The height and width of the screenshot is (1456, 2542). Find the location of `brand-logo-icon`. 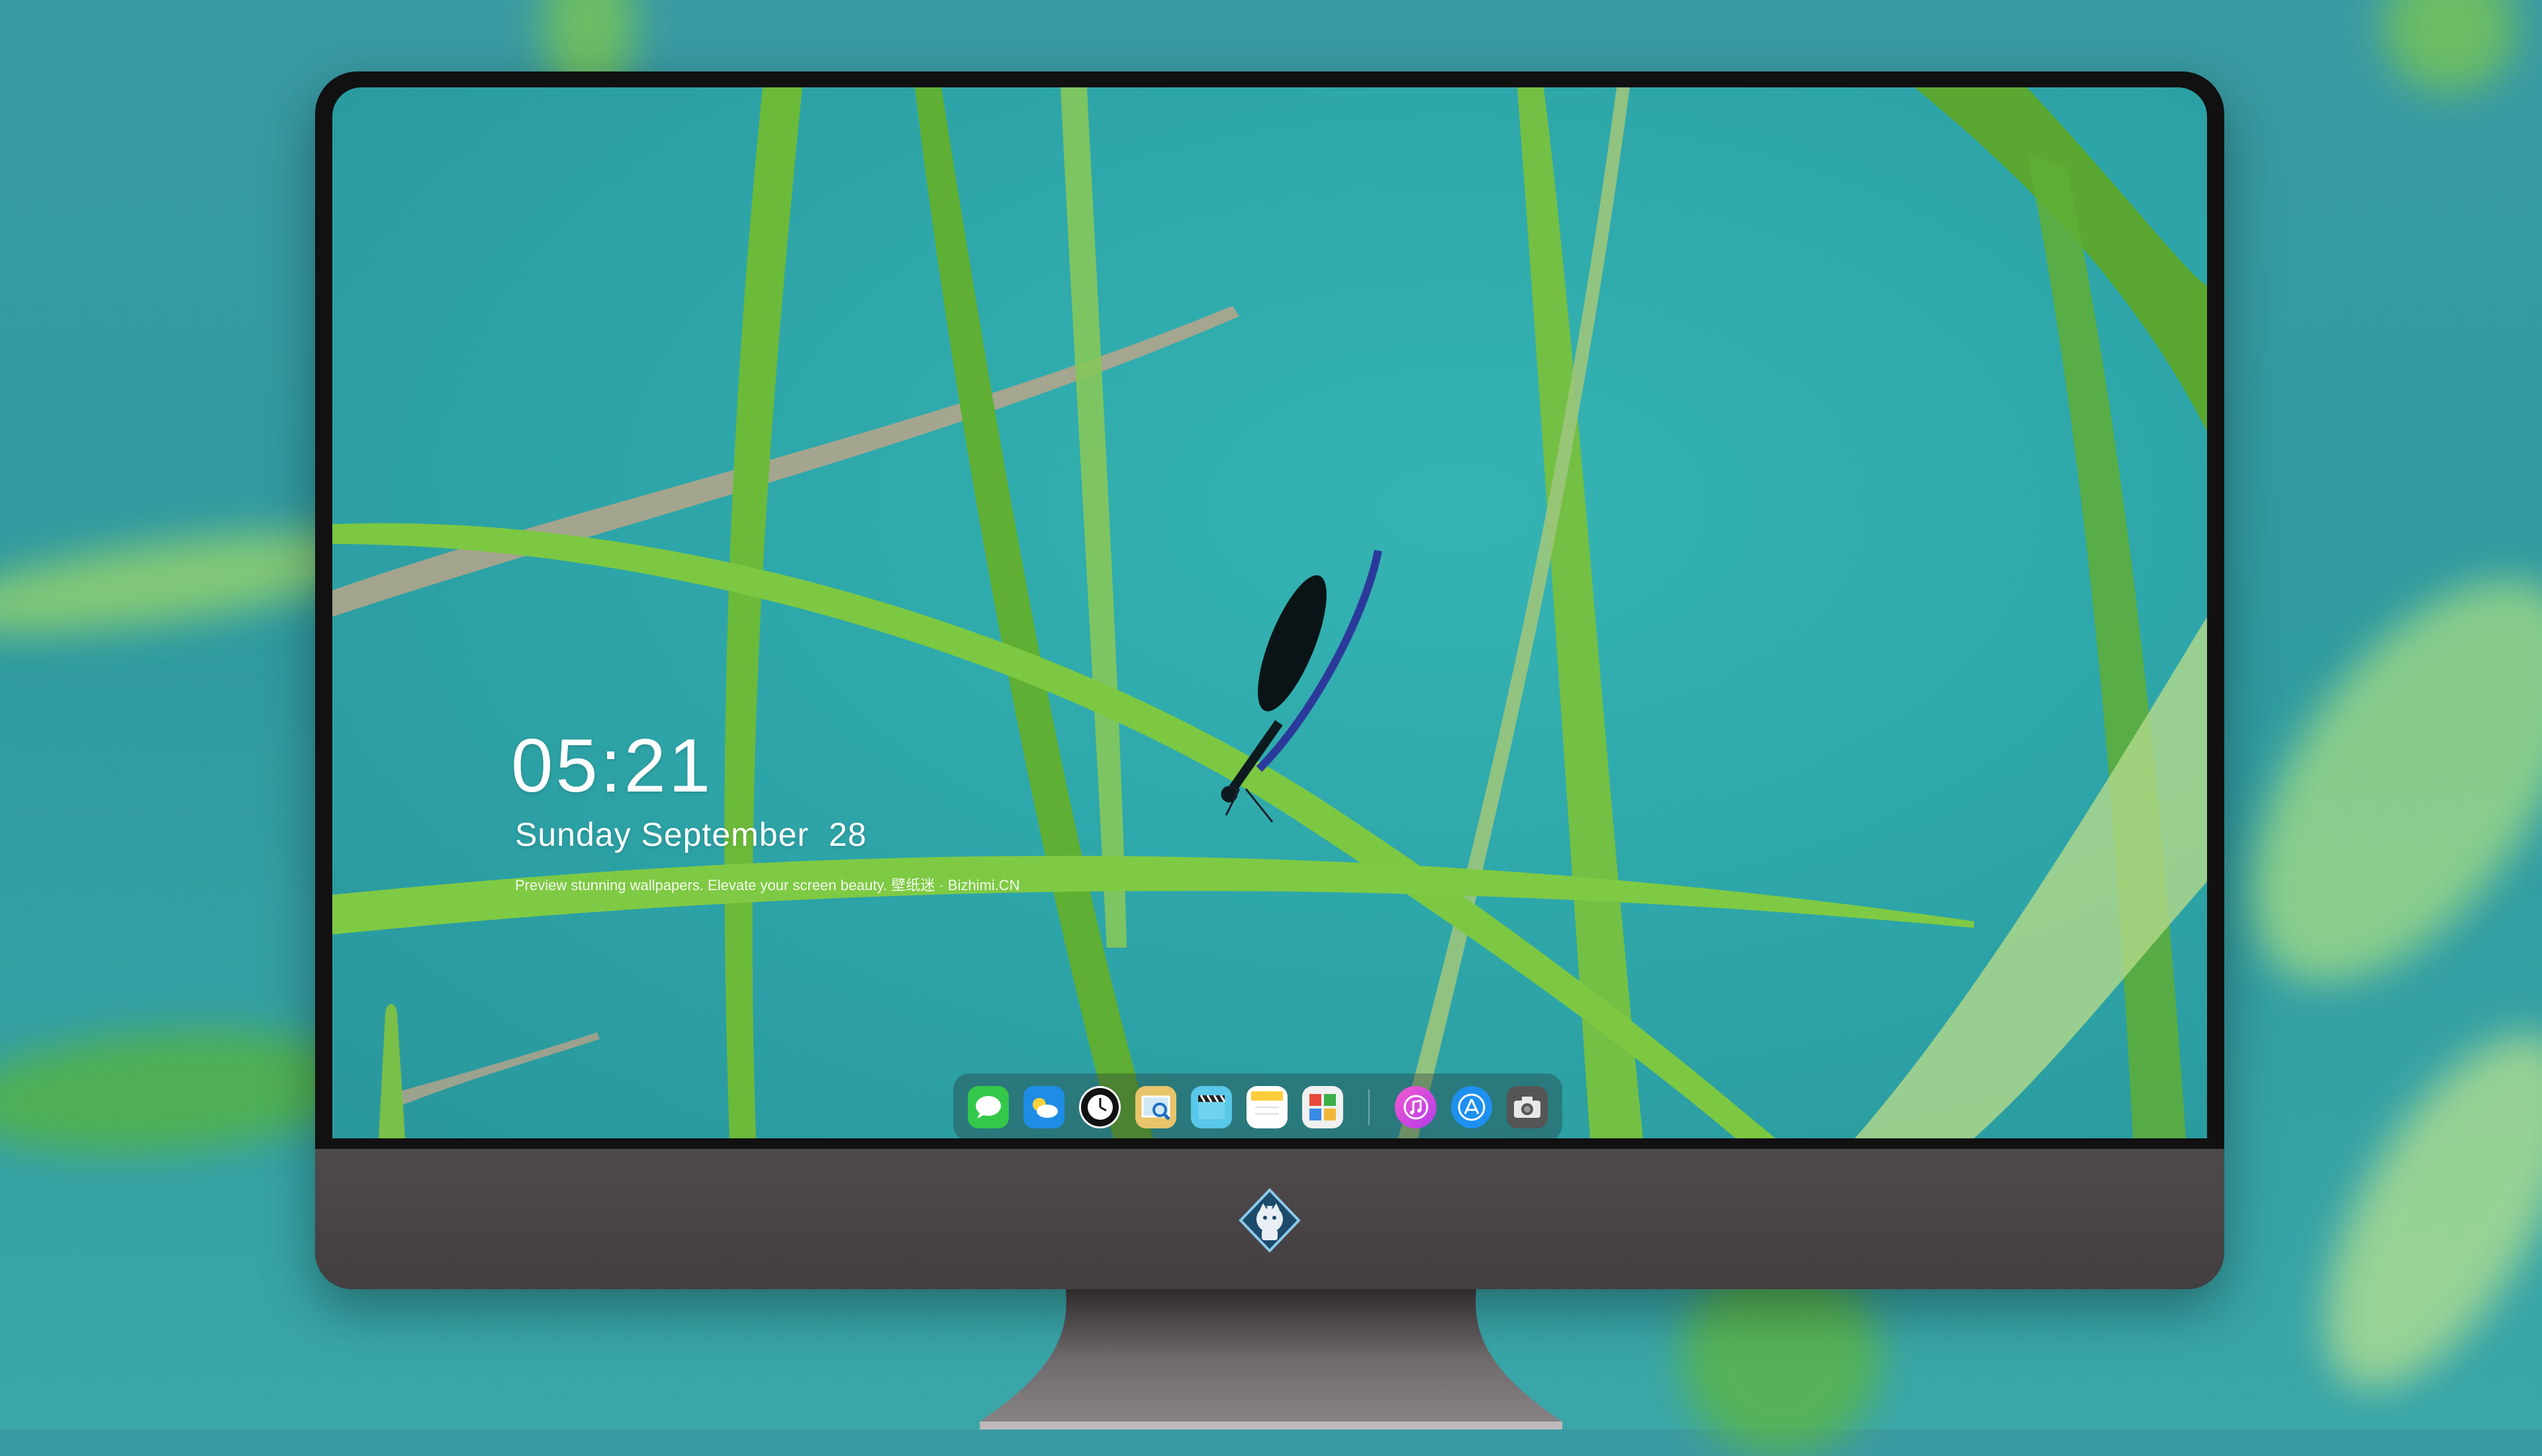

brand-logo-icon is located at coordinates (1270, 1220).